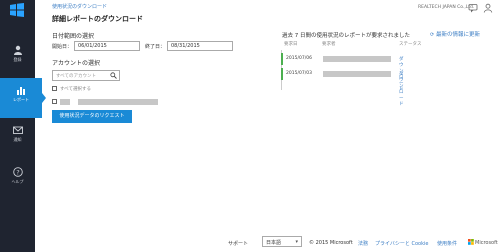 This screenshot has height=252, width=500. I want to click on language-select: 日本語 ▾, so click(282, 241).